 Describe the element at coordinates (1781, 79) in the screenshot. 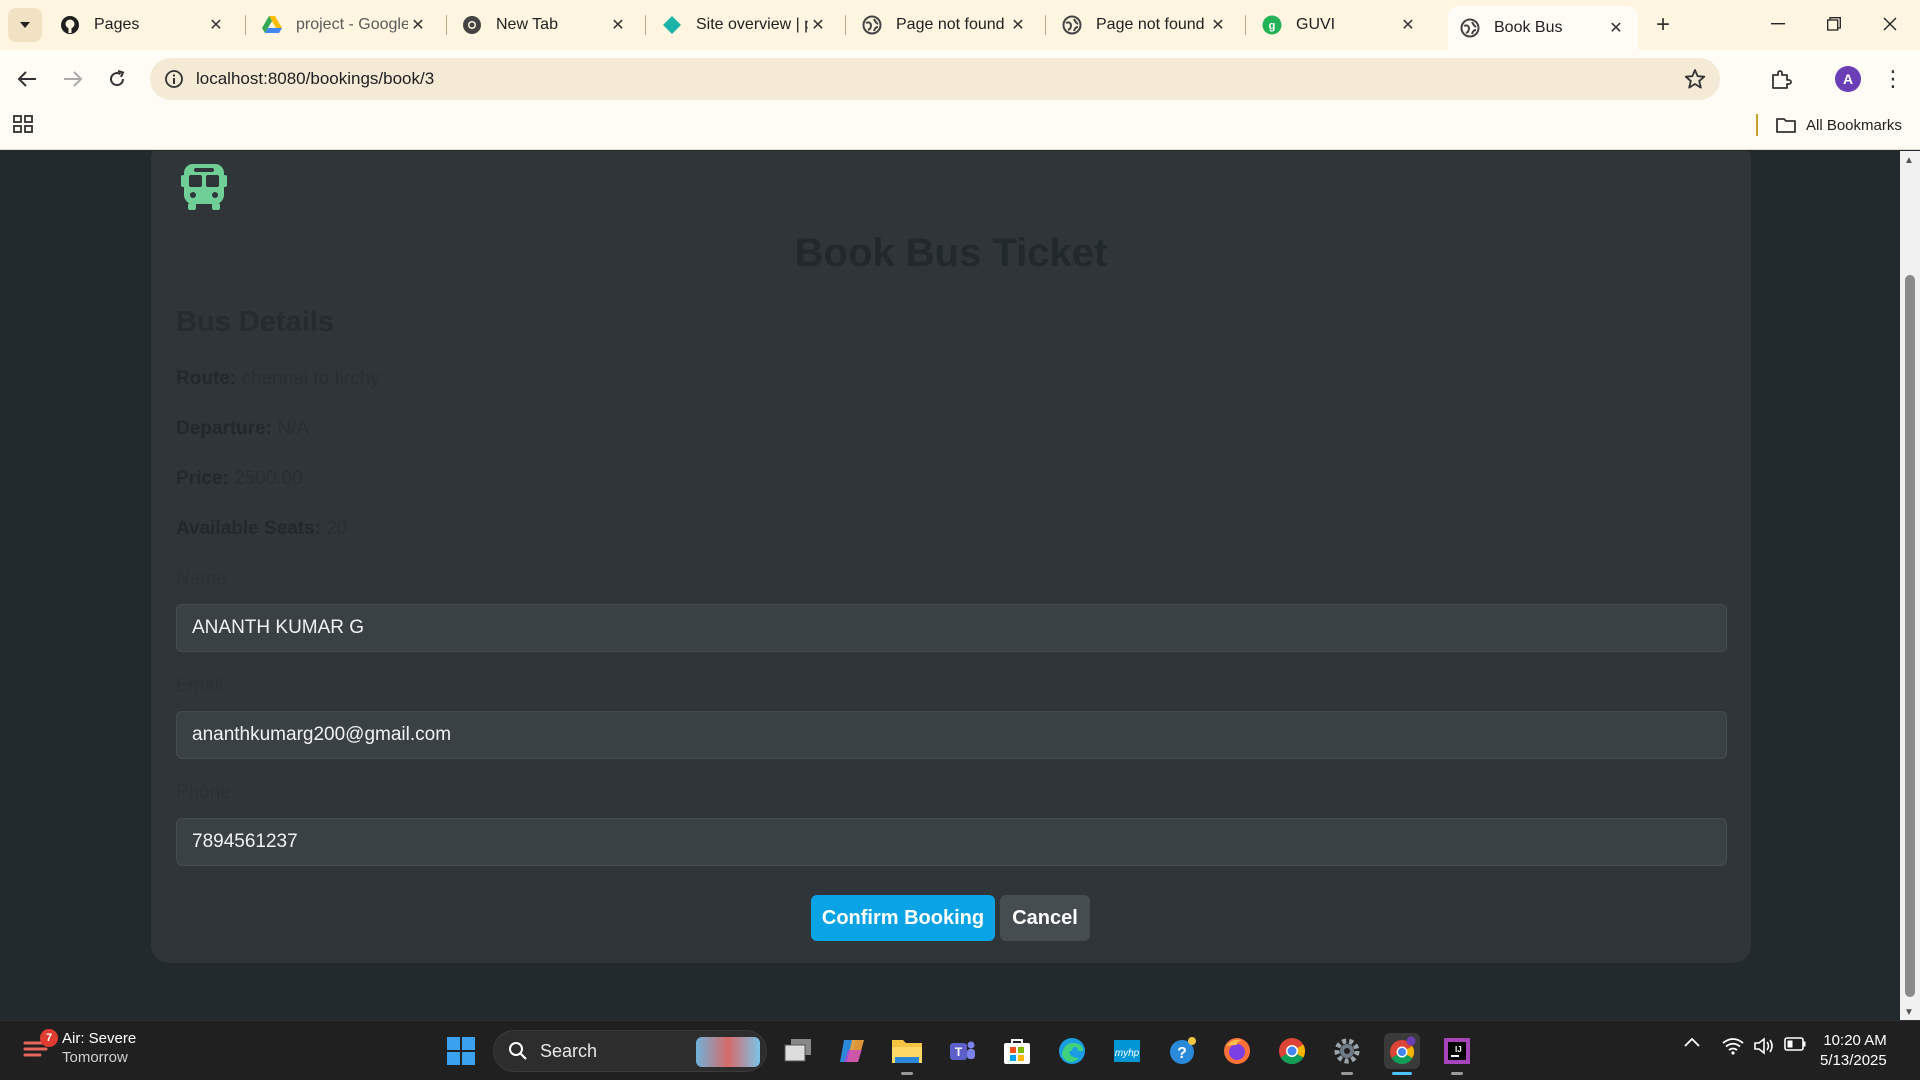

I see `extensions-button` at that location.